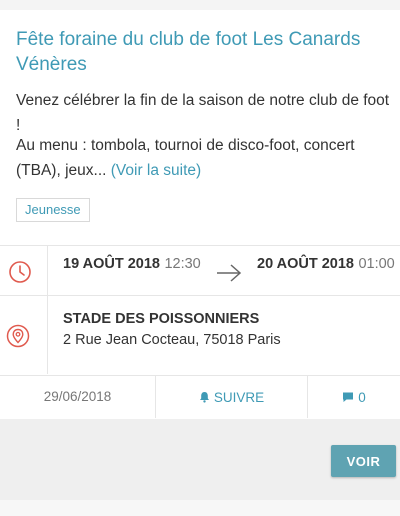 Image resolution: width=400 pixels, height=516 pixels. Describe the element at coordinates (182, 264) in the screenshot. I see `start-time: 12:30` at that location.